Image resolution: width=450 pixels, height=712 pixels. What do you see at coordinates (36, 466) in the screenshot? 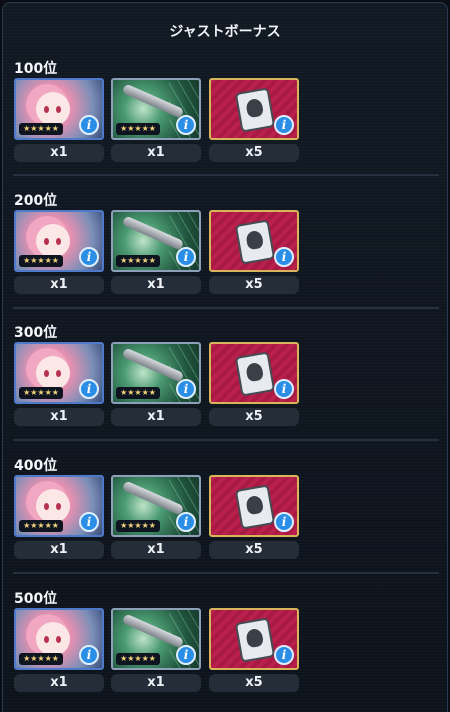
I see `rank-label: 400位` at bounding box center [36, 466].